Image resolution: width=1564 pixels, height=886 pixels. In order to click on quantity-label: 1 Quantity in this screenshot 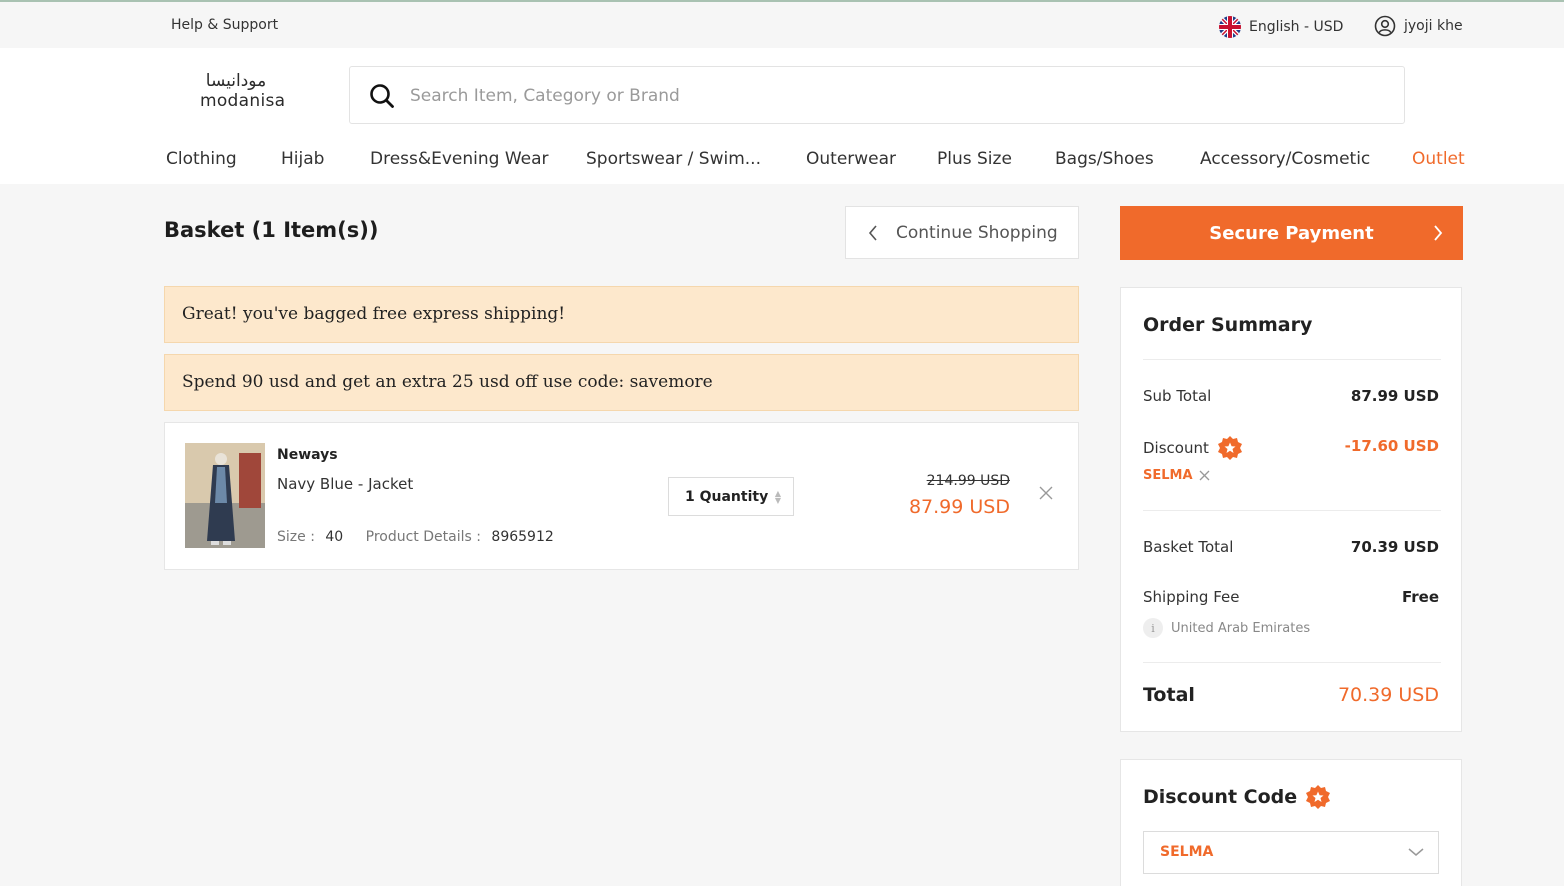, I will do `click(727, 496)`.